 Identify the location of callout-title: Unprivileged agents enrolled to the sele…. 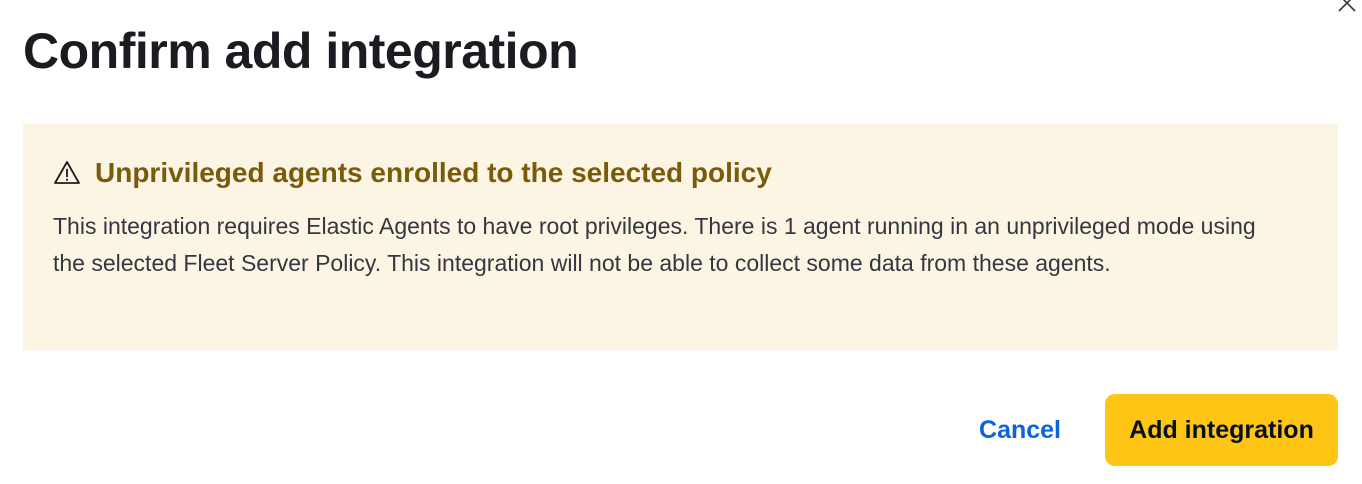
(433, 172).